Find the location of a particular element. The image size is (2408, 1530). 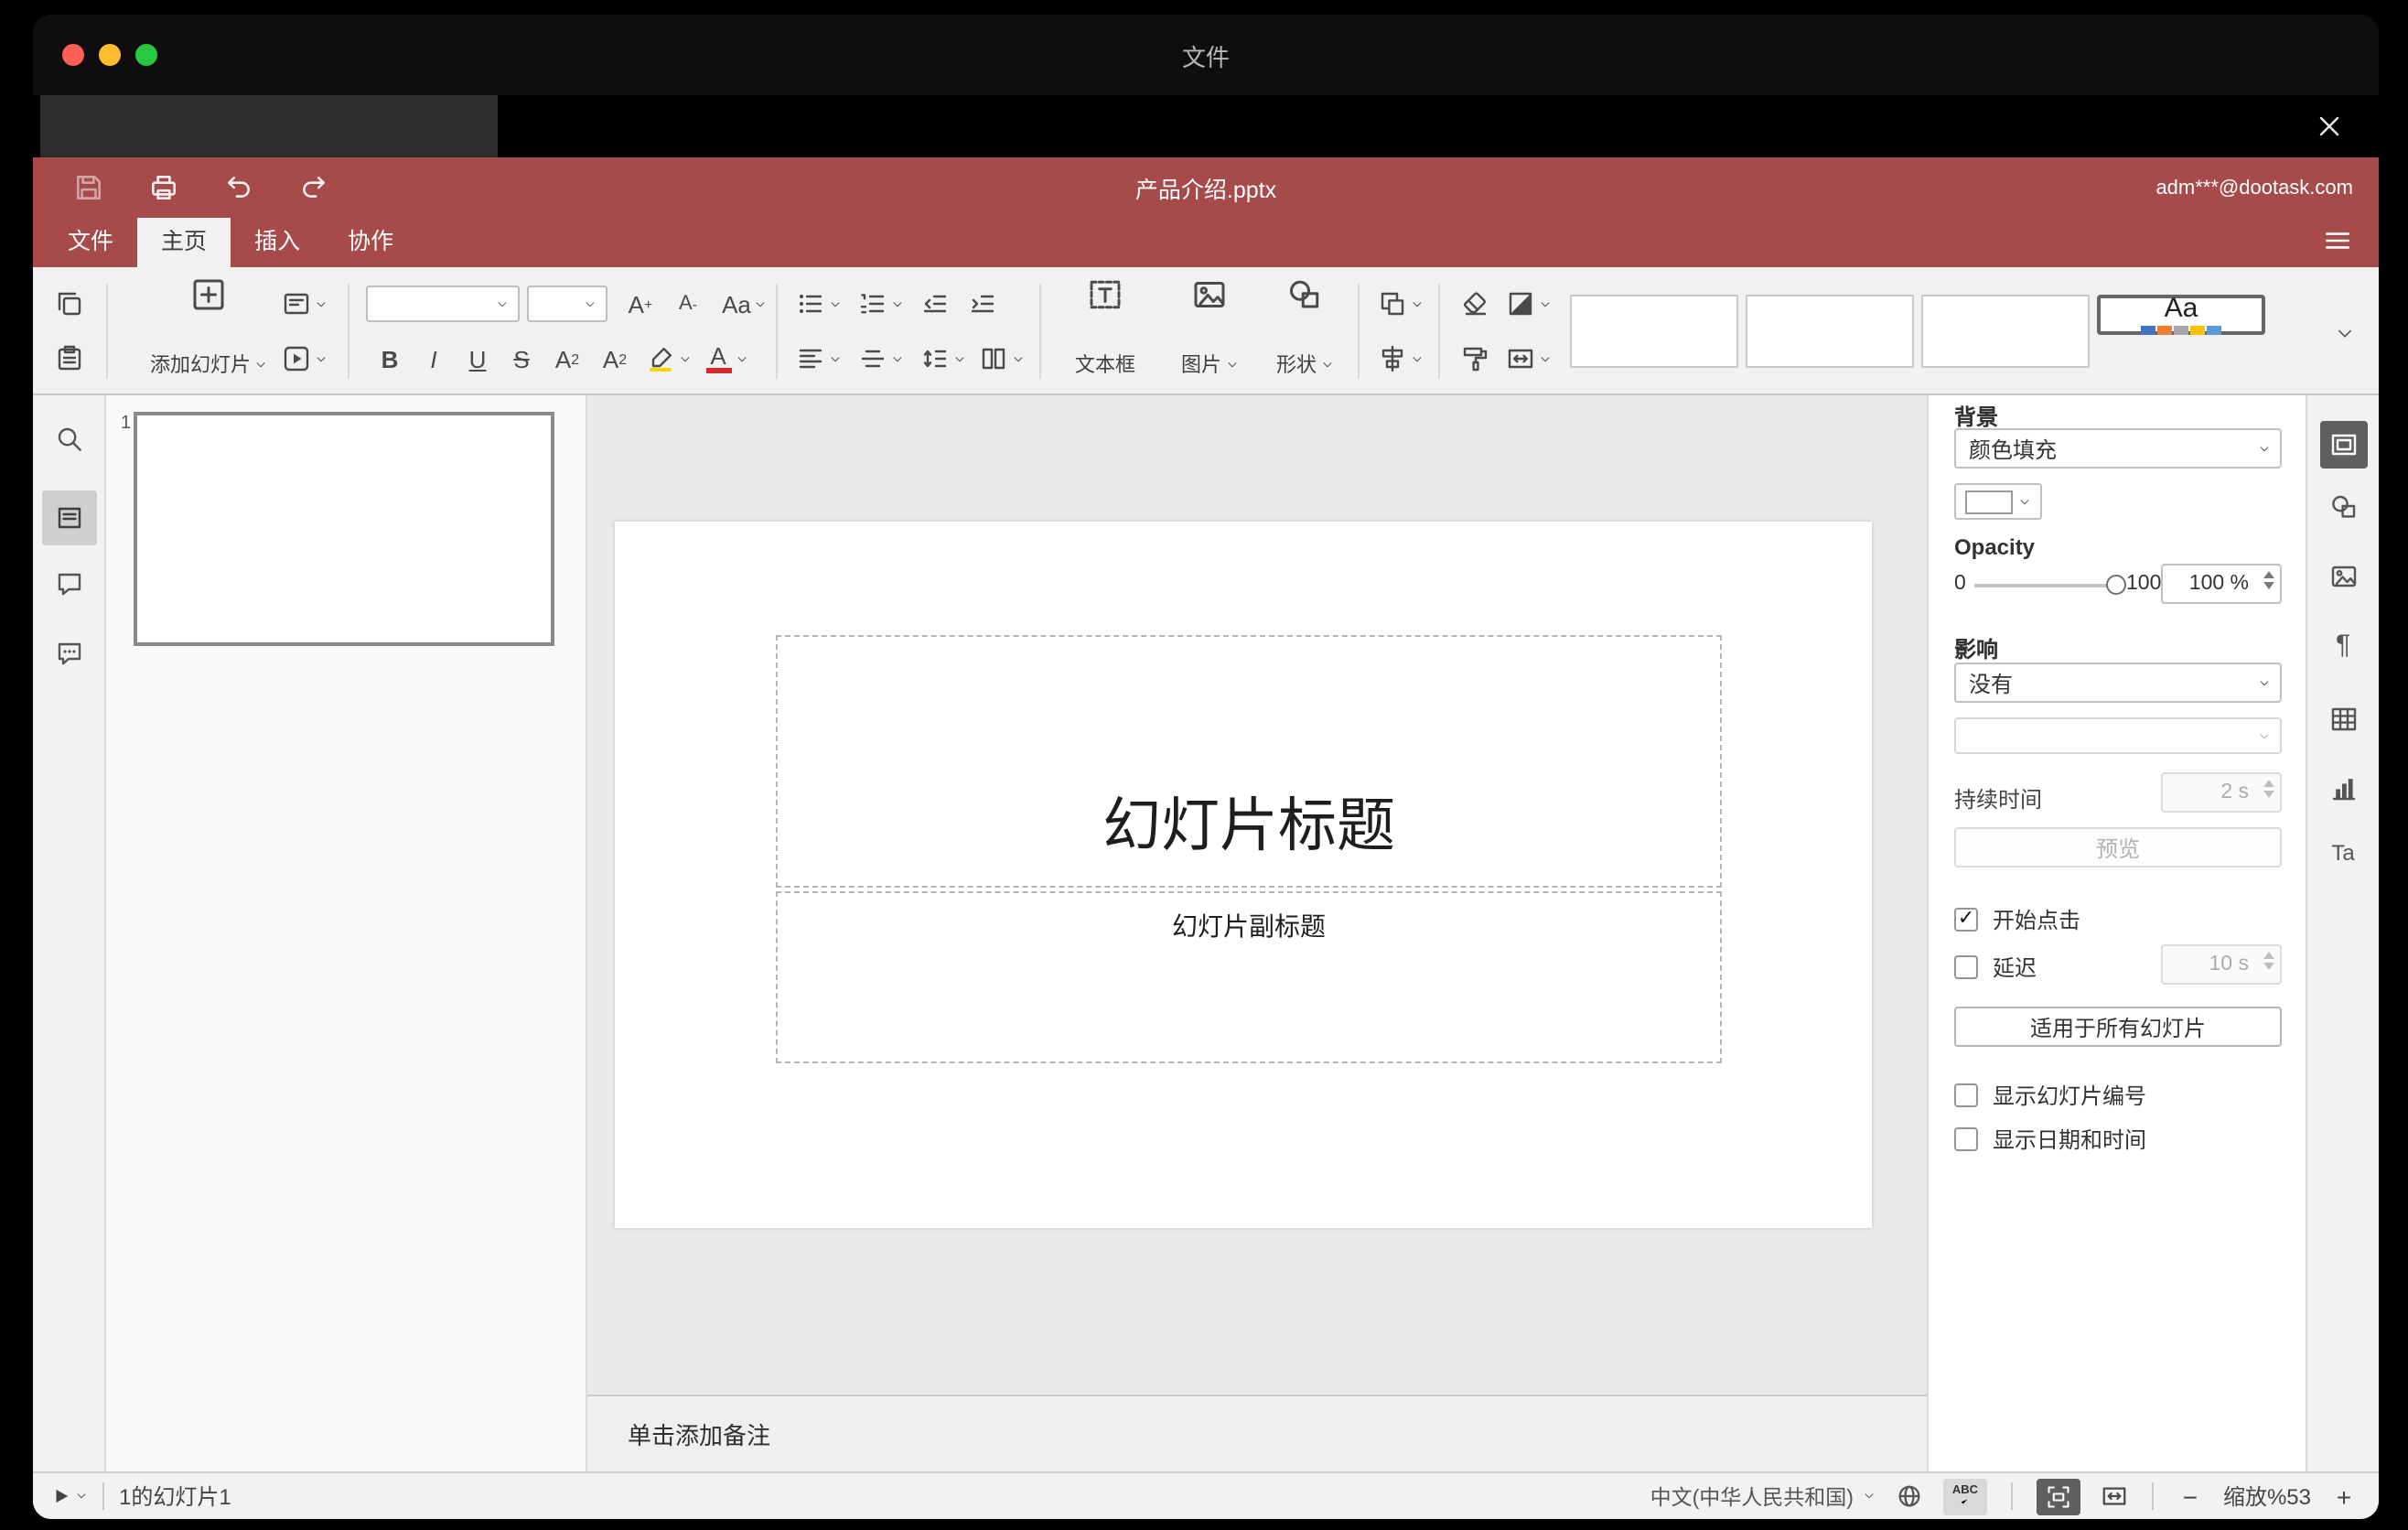

delay-row: 延迟 is located at coordinates (1995, 967).